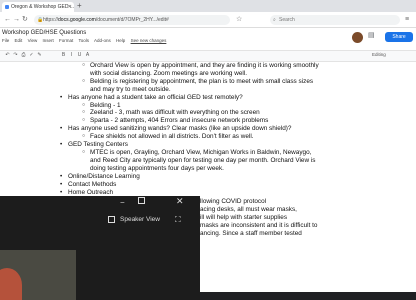  Describe the element at coordinates (51, 20) in the screenshot. I see `url-prefix: https://` at that location.